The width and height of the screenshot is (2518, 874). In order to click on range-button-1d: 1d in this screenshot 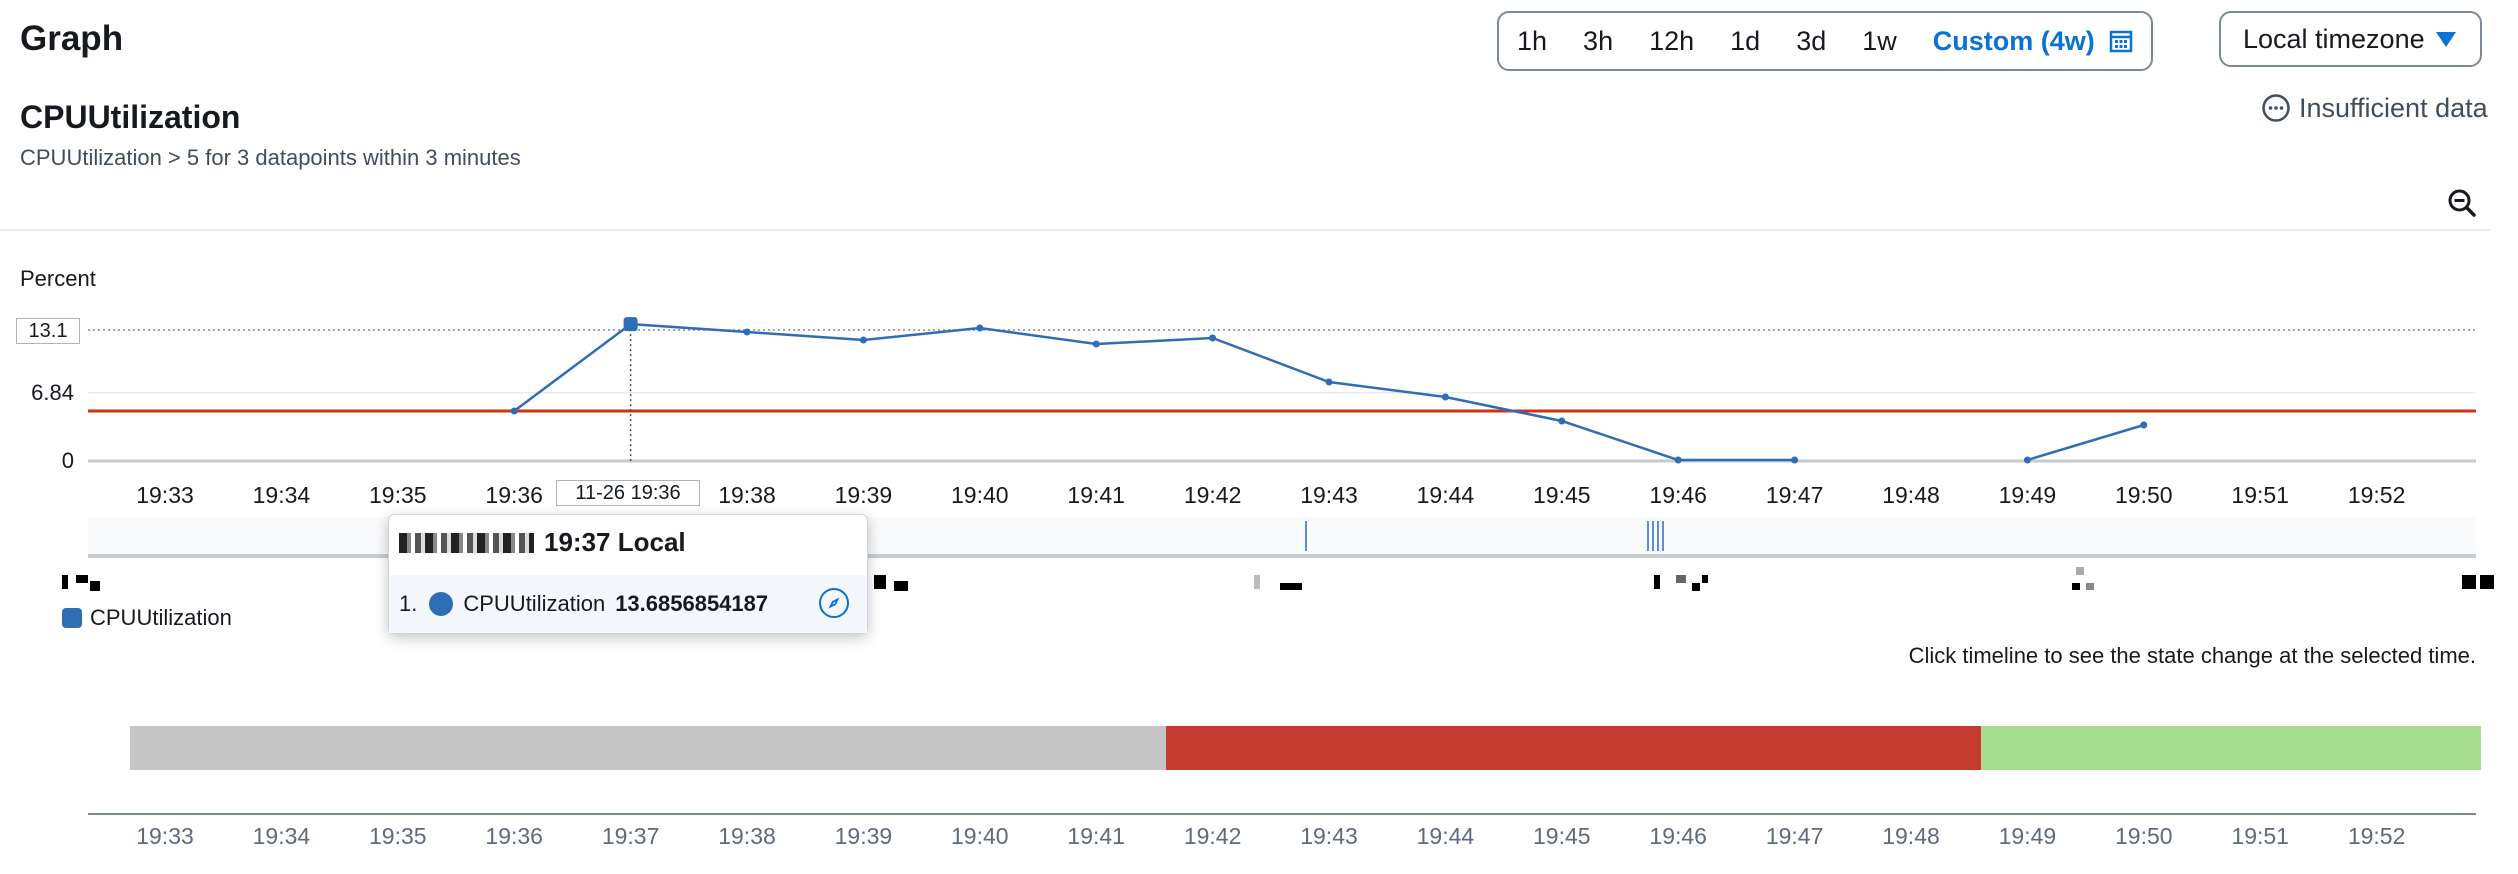, I will do `click(1745, 41)`.